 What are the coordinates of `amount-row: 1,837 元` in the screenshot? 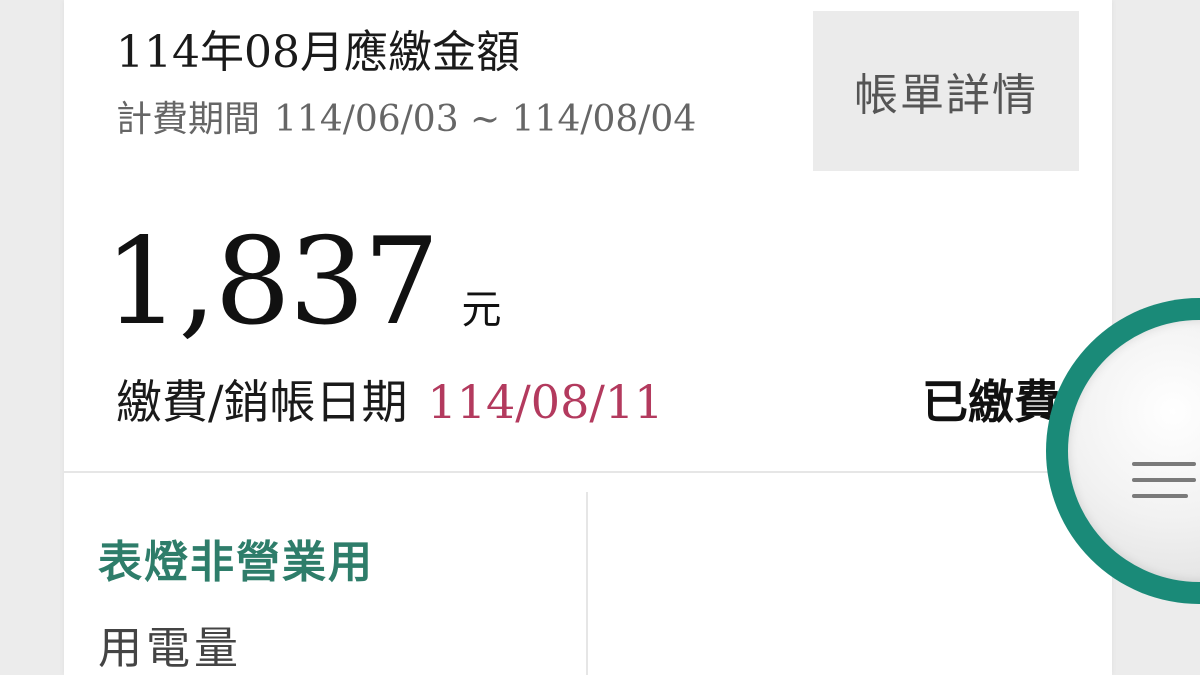 It's located at (303, 283).